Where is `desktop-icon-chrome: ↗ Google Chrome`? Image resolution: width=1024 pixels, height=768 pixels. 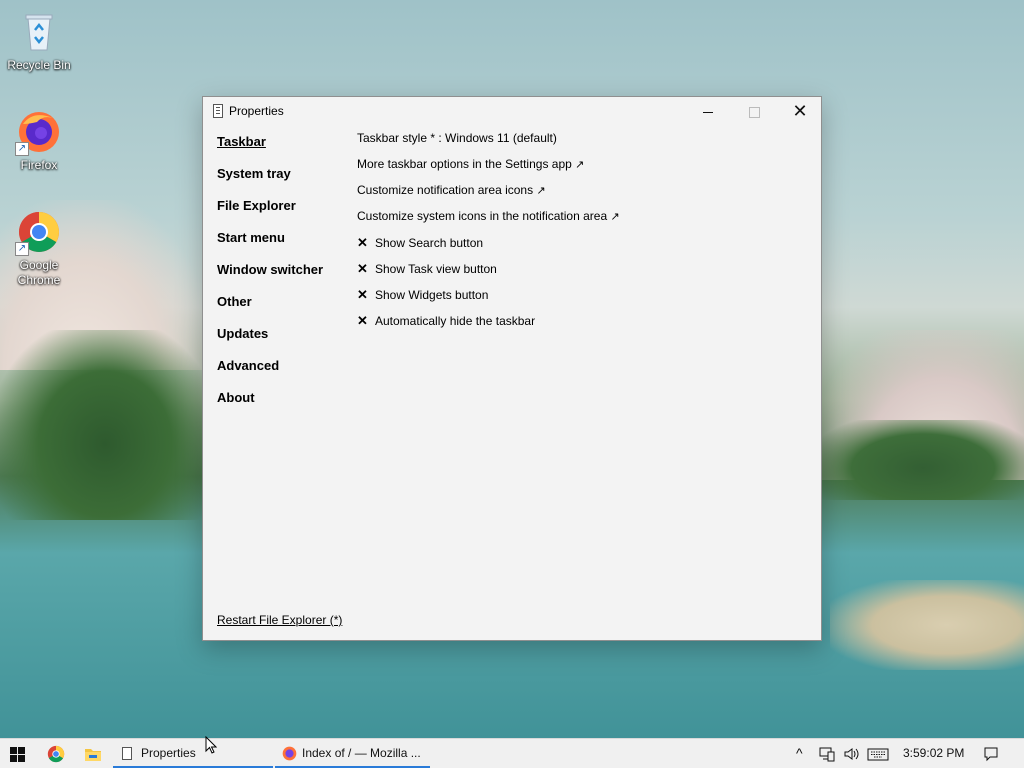
desktop-icon-chrome: ↗ Google Chrome is located at coordinates (39, 249).